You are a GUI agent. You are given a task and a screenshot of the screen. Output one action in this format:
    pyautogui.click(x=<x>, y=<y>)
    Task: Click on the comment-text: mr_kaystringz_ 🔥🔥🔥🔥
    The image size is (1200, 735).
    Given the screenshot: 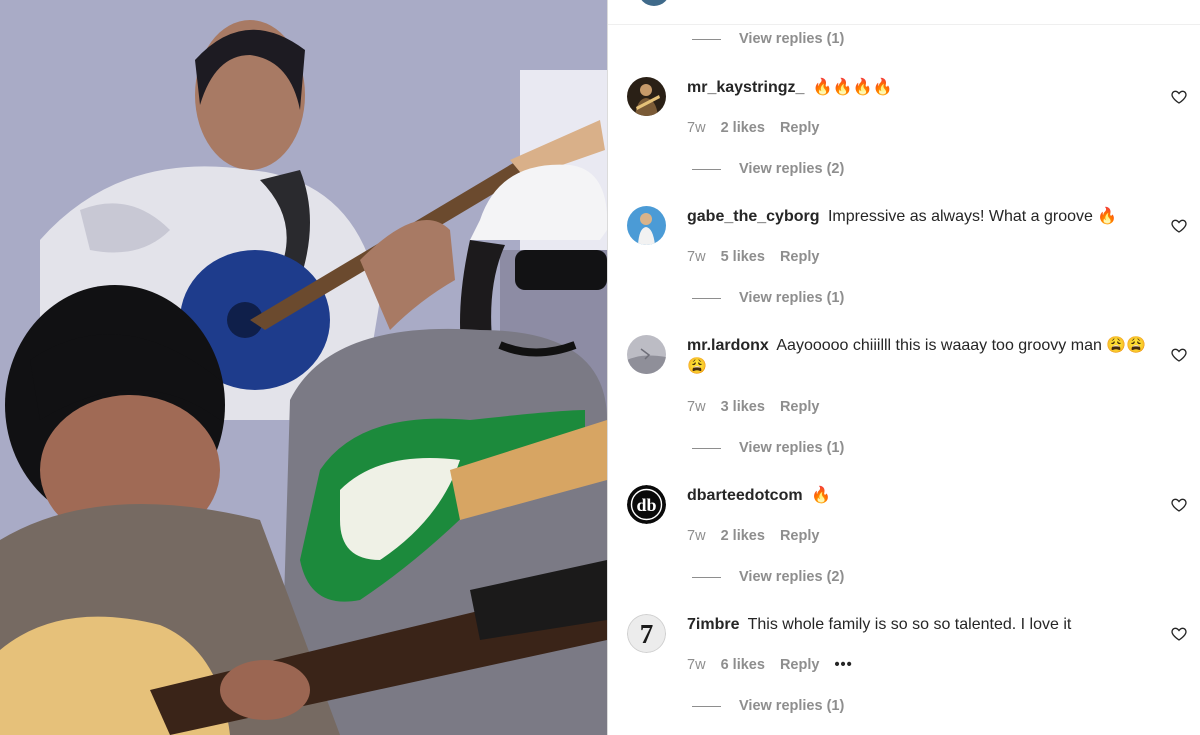 What is the action you would take?
    pyautogui.click(x=922, y=87)
    